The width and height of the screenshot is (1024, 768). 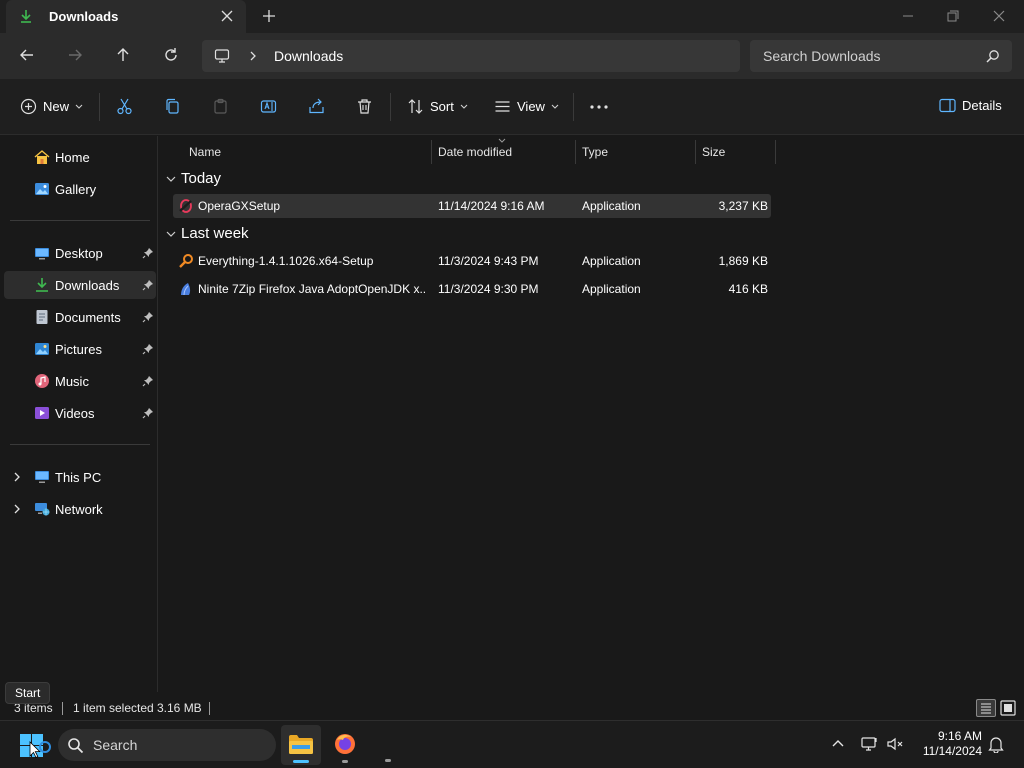 I want to click on restore-icon, so click(x=953, y=16).